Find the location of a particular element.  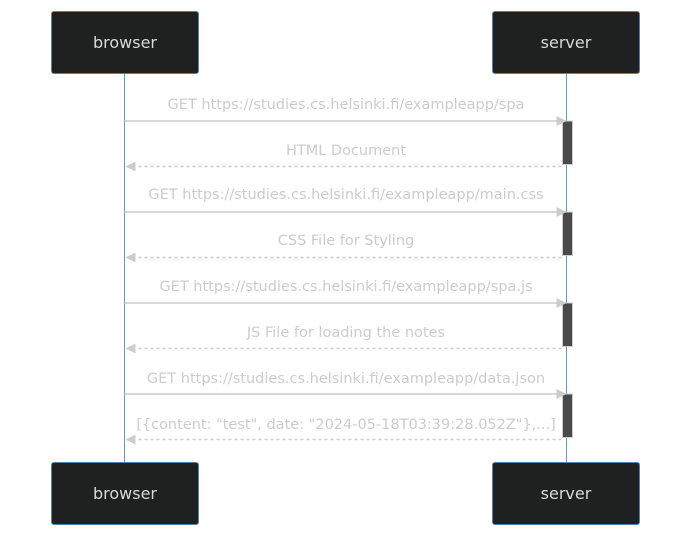

actor-browser-bottom: browser is located at coordinates (125, 493).